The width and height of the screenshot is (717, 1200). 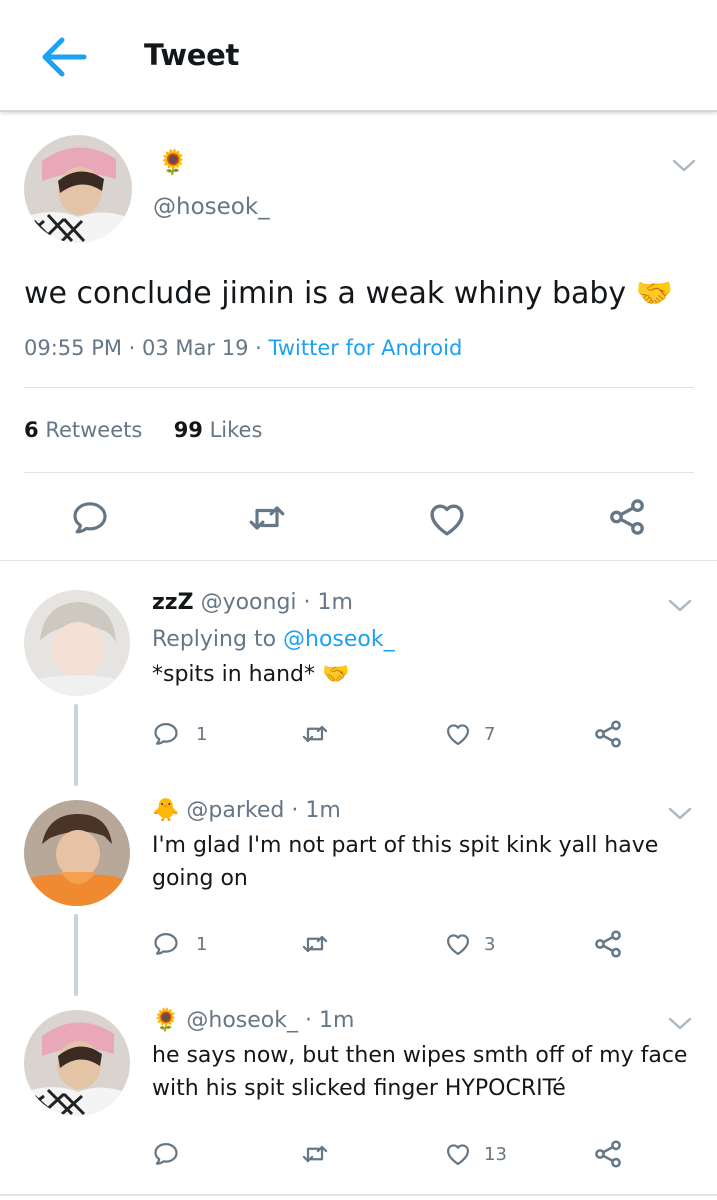 I want to click on like-count: 13, so click(x=495, y=1154).